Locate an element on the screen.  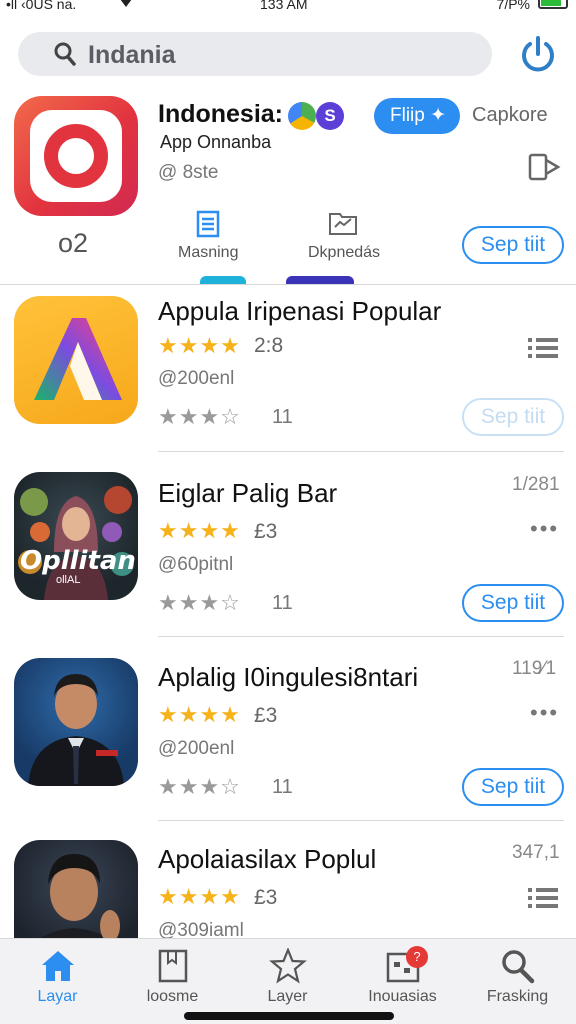
tab-frasking: Frasking is located at coordinates (517, 972).